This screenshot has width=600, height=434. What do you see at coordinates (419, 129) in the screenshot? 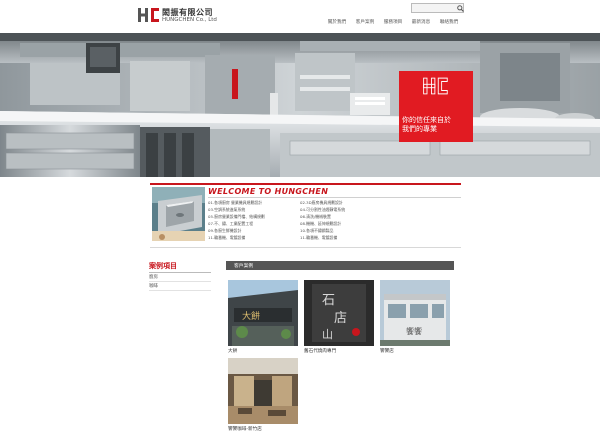
I see `tagline-line2: 我們的專業` at bounding box center [419, 129].